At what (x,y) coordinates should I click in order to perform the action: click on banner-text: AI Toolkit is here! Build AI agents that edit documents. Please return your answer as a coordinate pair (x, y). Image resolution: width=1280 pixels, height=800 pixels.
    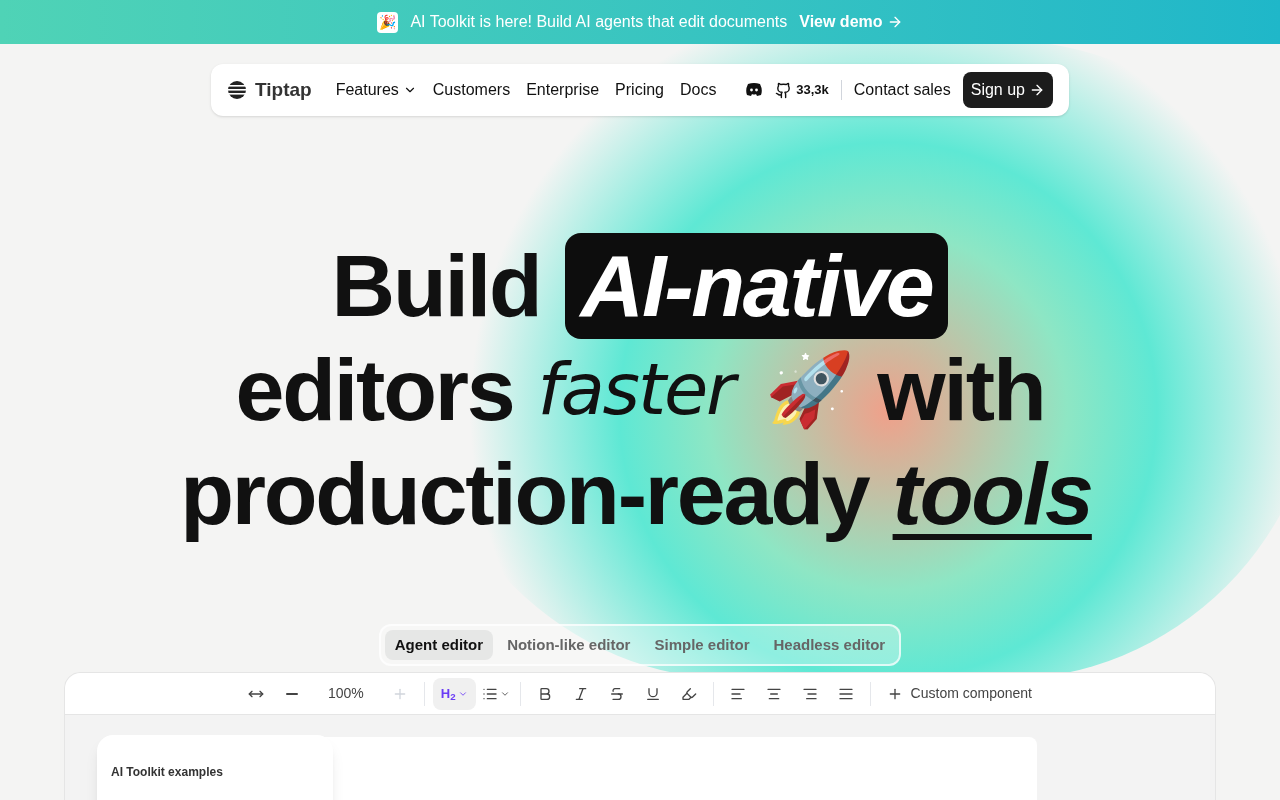
    Looking at the image, I should click on (599, 22).